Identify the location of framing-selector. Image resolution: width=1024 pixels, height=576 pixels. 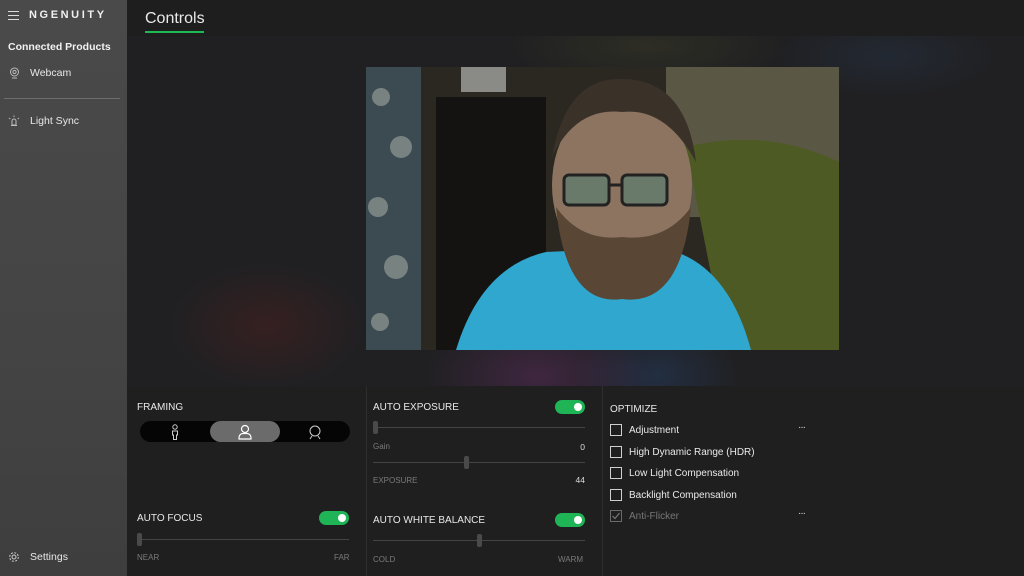
(245, 431).